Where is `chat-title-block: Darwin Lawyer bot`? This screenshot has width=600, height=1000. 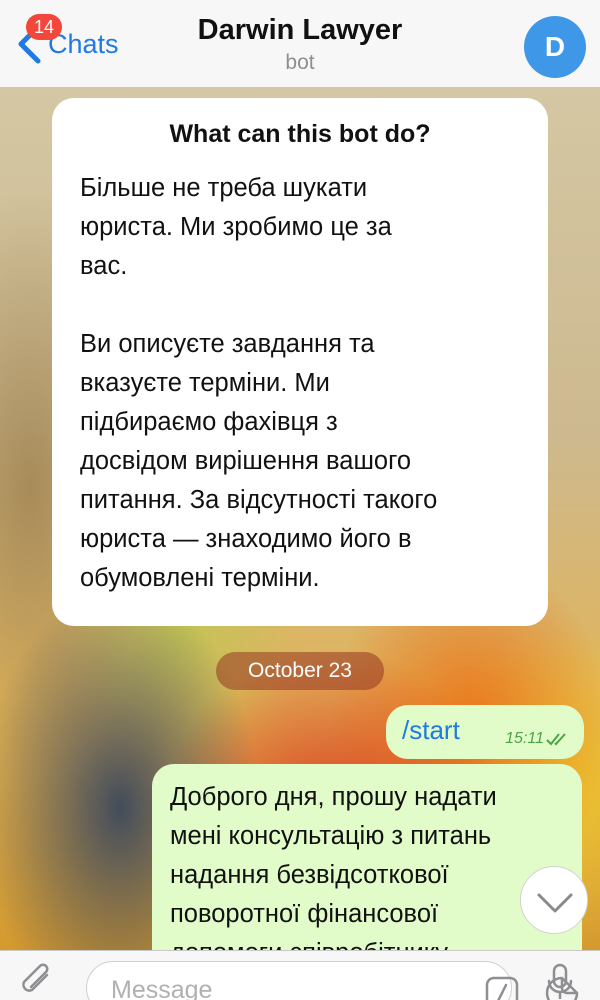 chat-title-block: Darwin Lawyer bot is located at coordinates (300, 44).